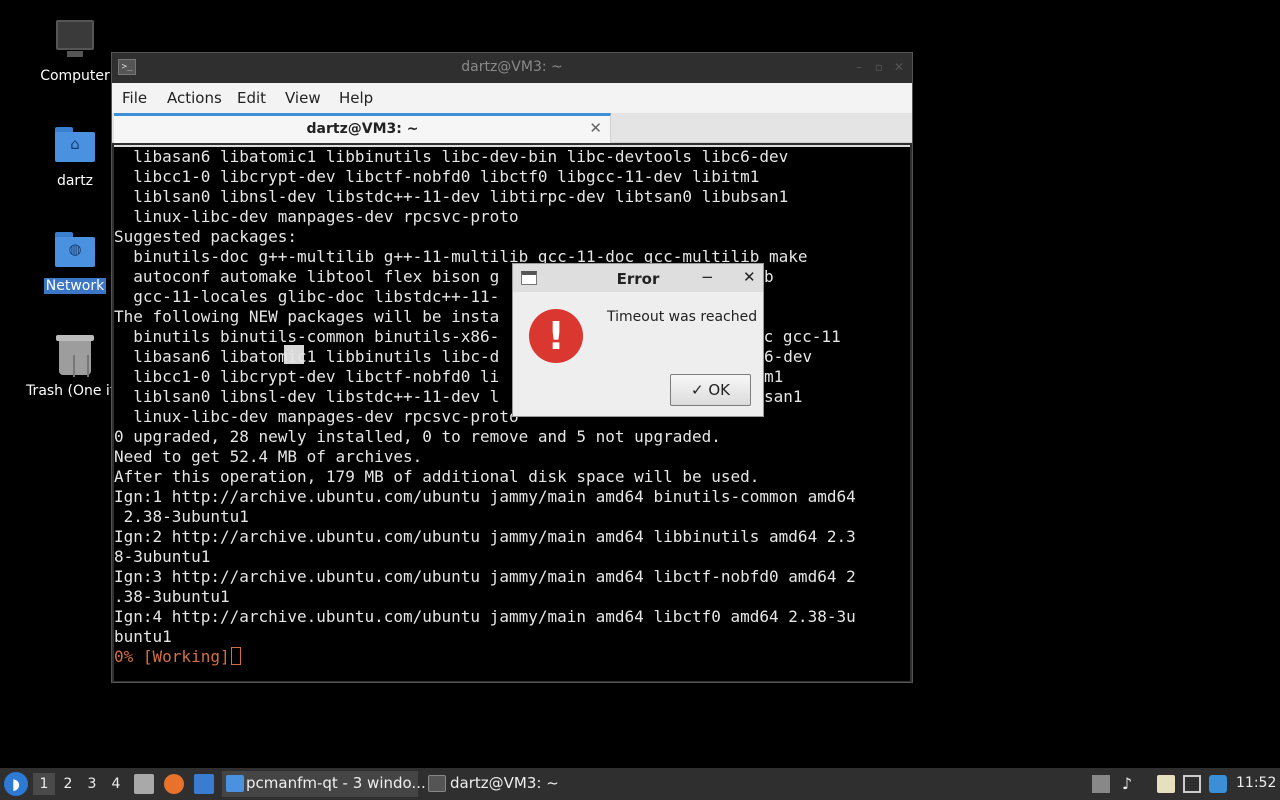 This screenshot has height=800, width=1280. Describe the element at coordinates (75, 286) in the screenshot. I see `desktop-icon-label: Network` at that location.